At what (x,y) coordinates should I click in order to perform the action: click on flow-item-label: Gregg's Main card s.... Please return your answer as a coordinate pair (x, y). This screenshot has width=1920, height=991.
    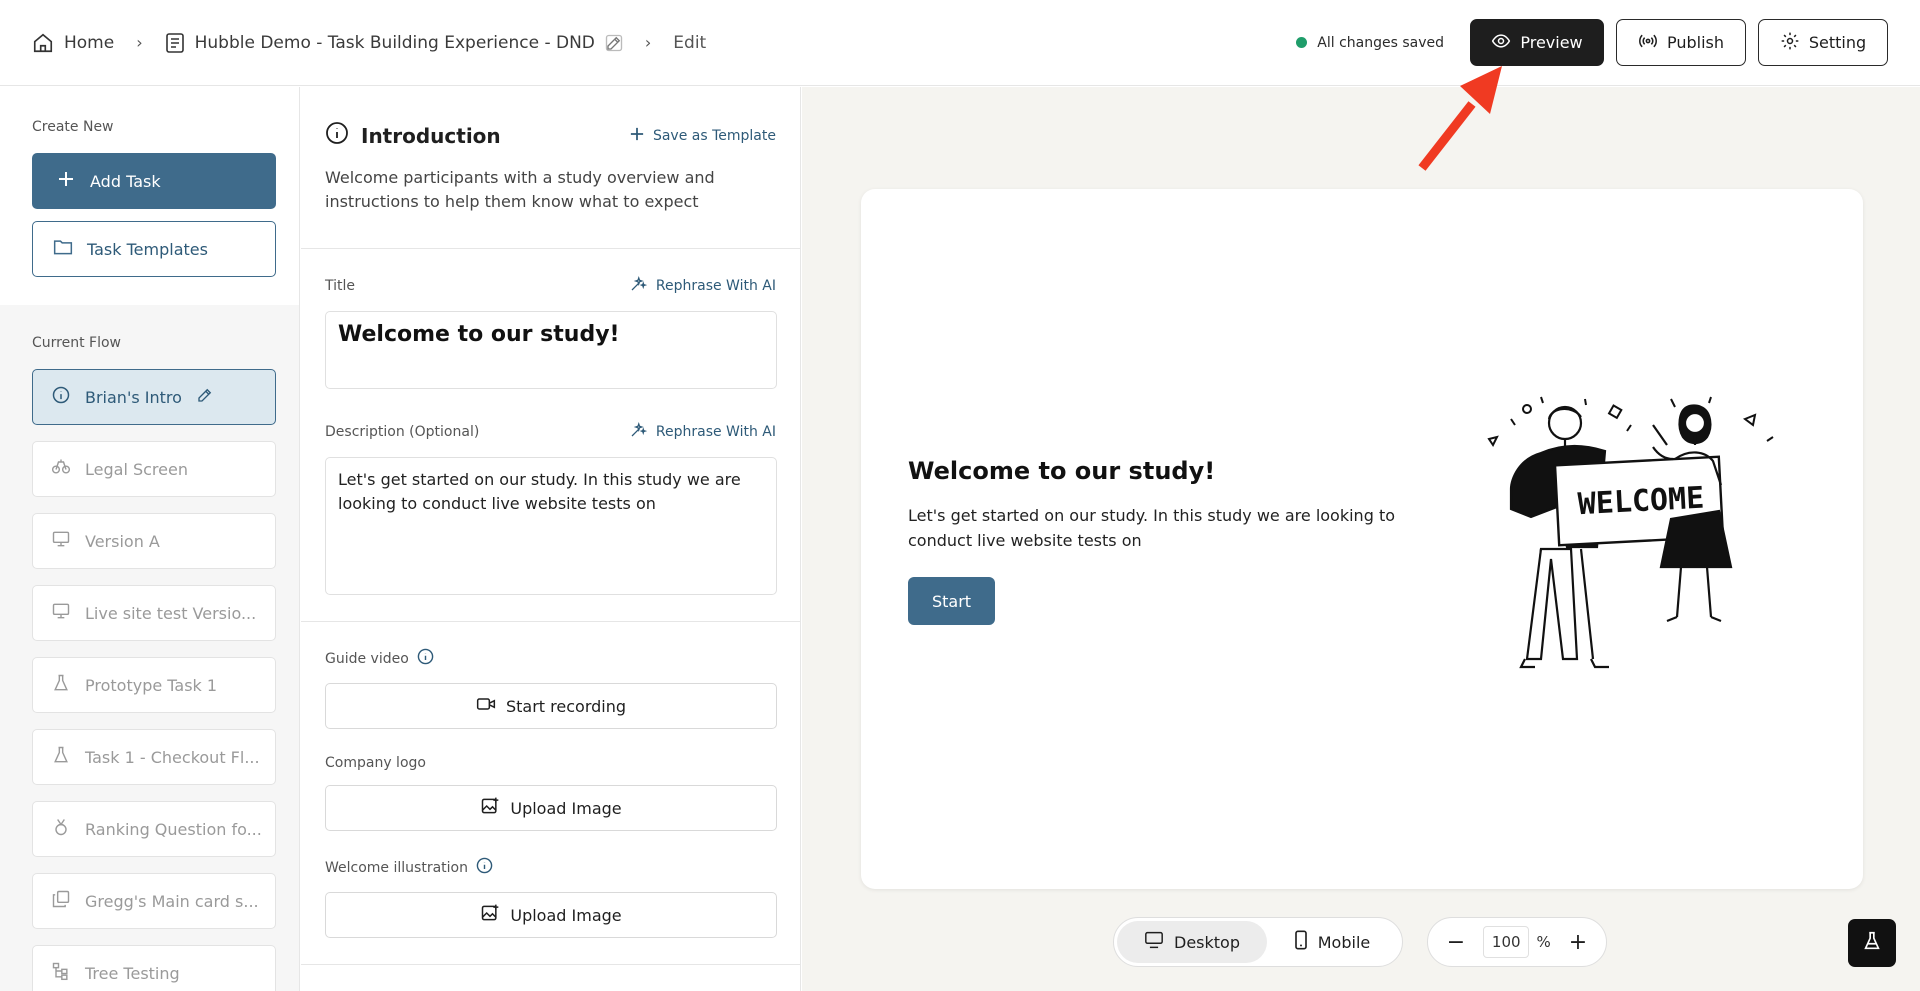
    Looking at the image, I should click on (172, 901).